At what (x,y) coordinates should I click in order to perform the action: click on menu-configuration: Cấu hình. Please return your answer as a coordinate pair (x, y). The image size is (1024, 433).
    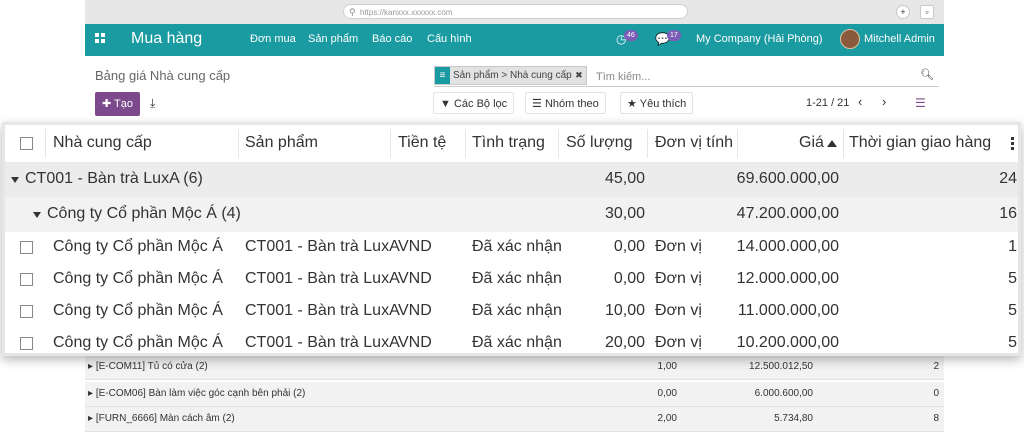
    Looking at the image, I should click on (449, 39).